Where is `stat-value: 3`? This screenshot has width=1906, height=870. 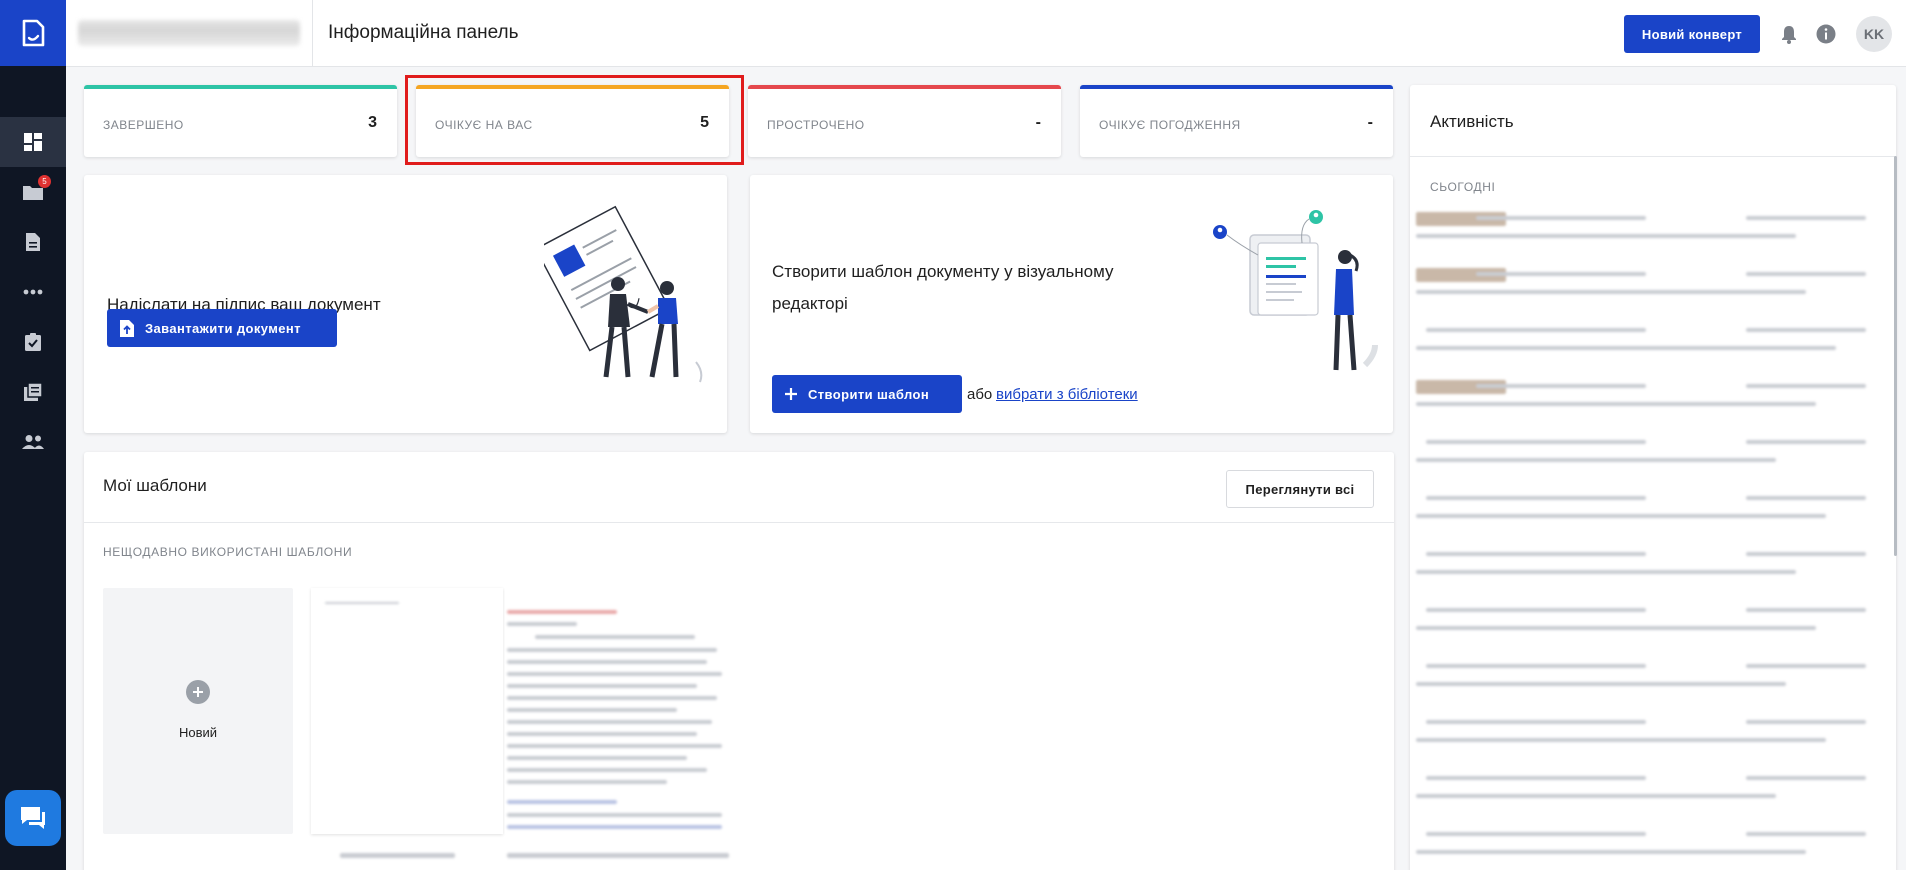
stat-value: 3 is located at coordinates (372, 122).